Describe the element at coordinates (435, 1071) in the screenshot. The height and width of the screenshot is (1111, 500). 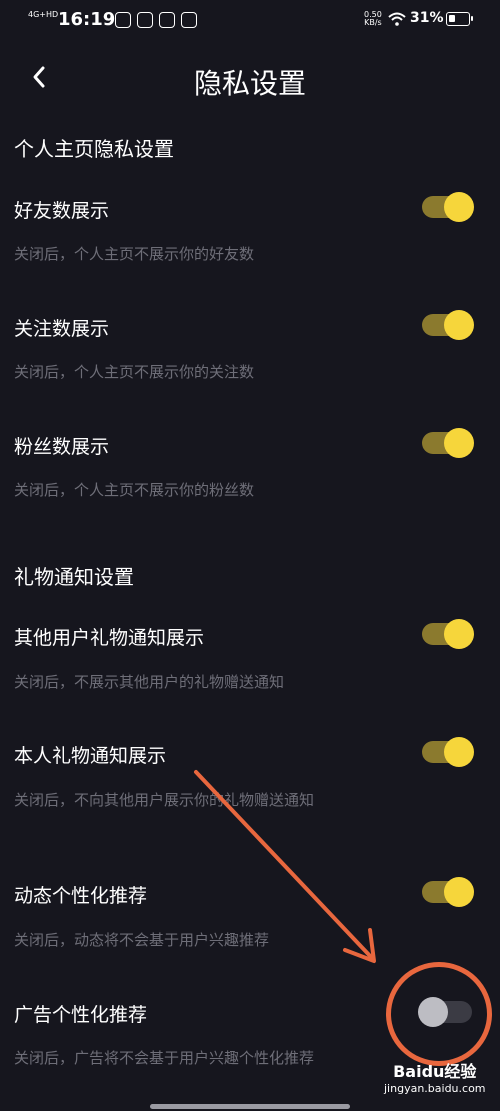
I see `watermark-brand: Baidu经验` at that location.